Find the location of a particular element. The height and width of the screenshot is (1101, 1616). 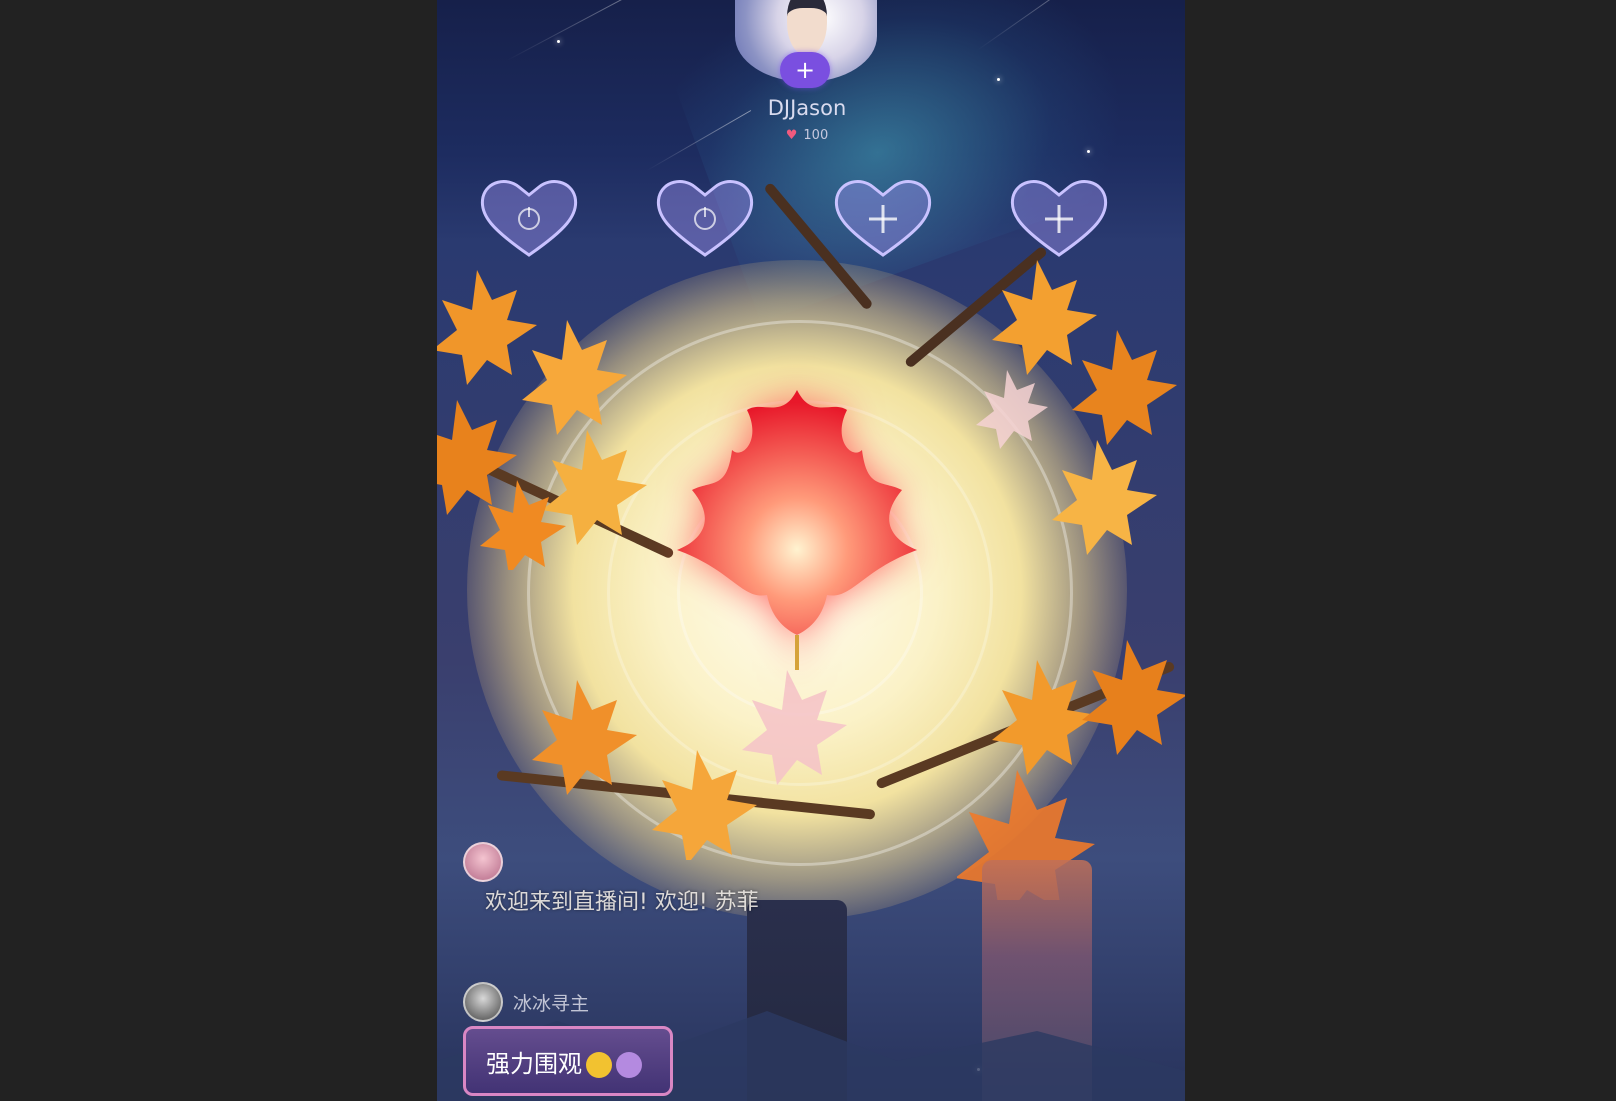

chat-username: 冰冰寻主 is located at coordinates (551, 1003).